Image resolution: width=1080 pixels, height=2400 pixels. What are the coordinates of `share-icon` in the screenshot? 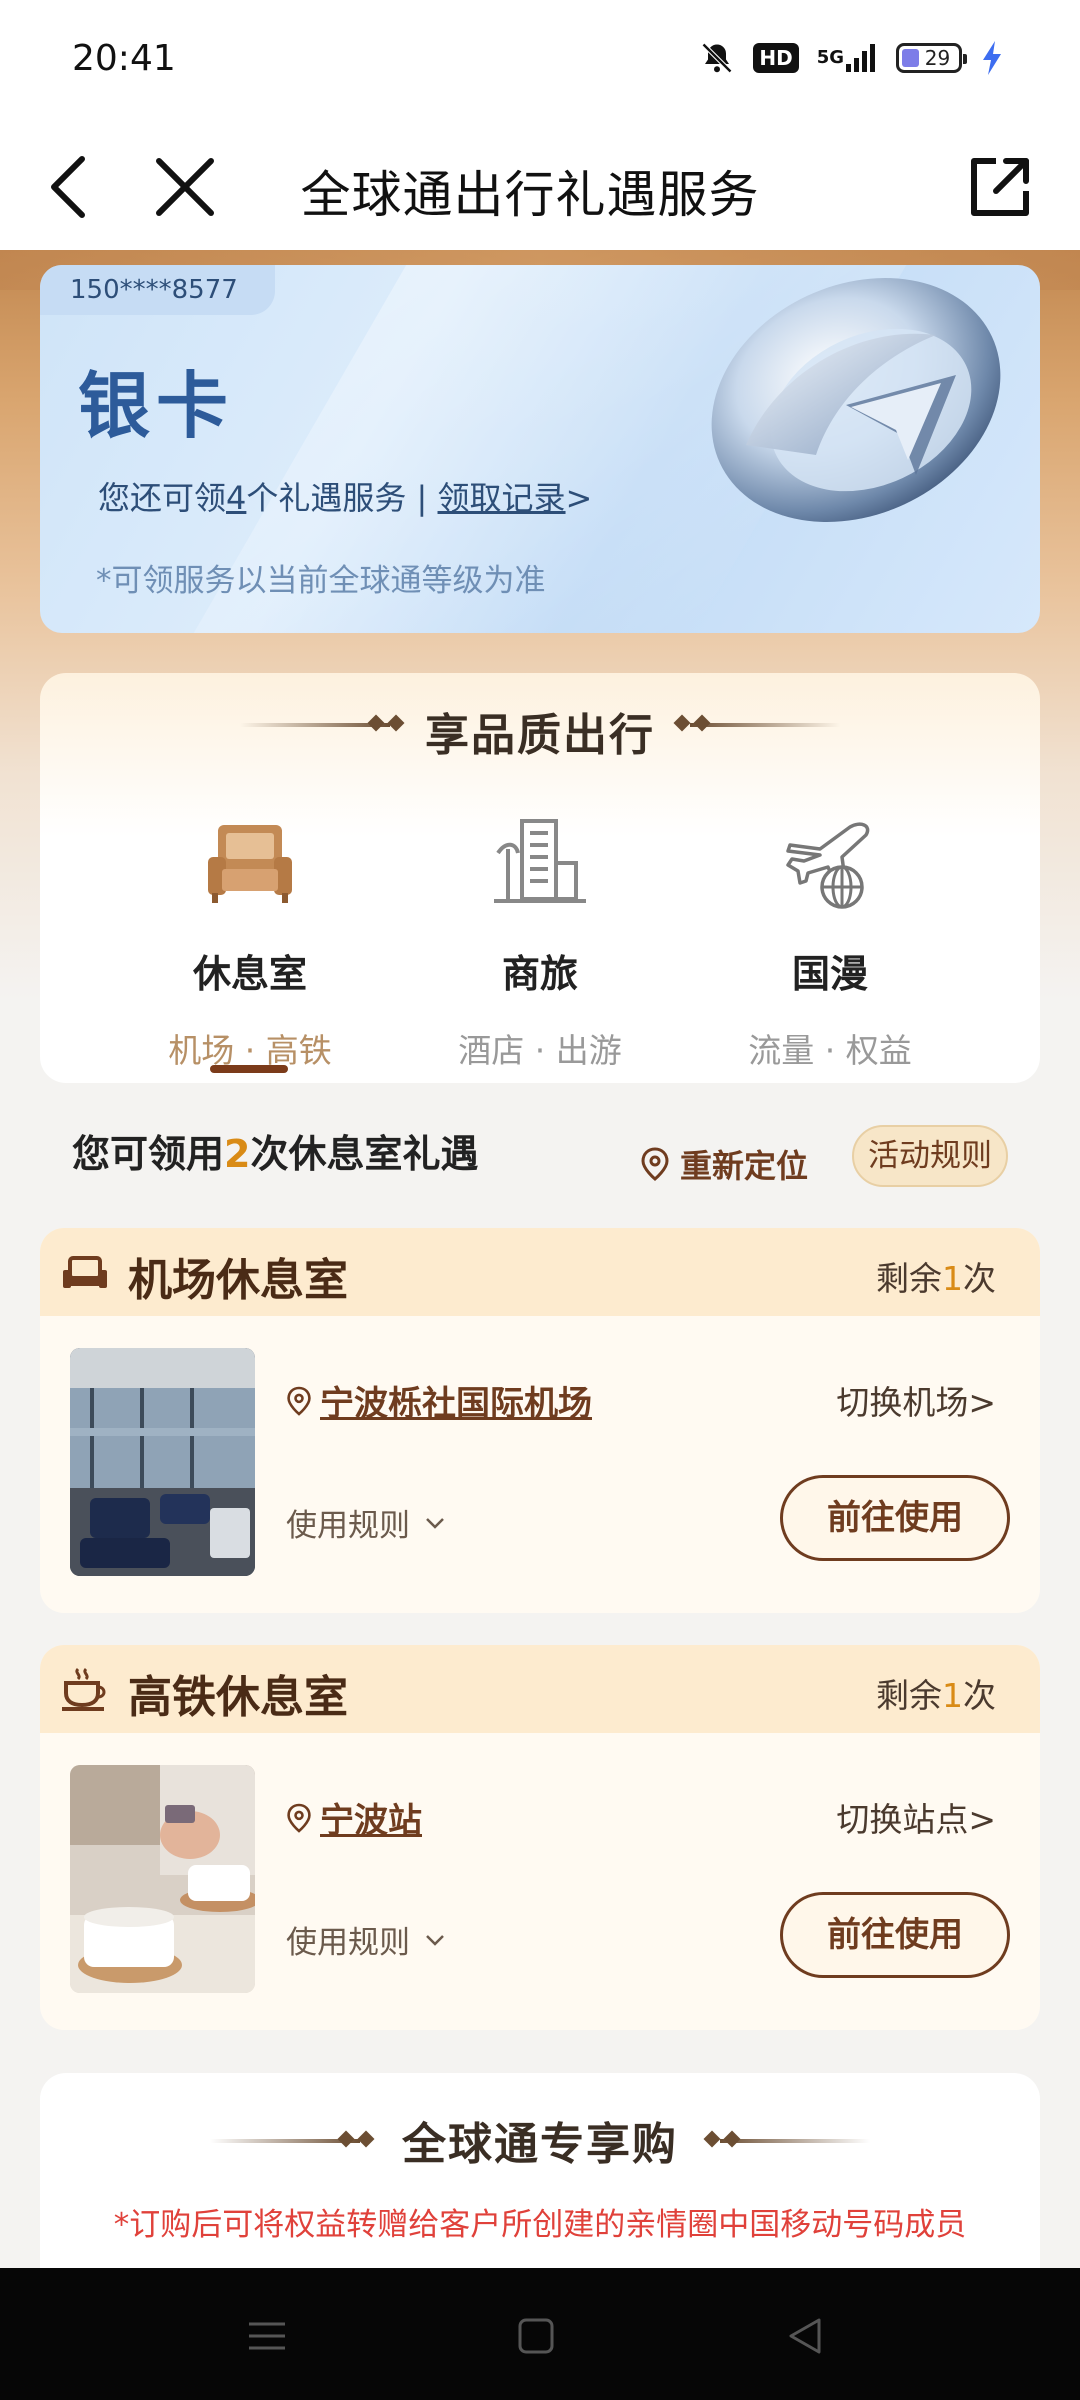 It's located at (1000, 187).